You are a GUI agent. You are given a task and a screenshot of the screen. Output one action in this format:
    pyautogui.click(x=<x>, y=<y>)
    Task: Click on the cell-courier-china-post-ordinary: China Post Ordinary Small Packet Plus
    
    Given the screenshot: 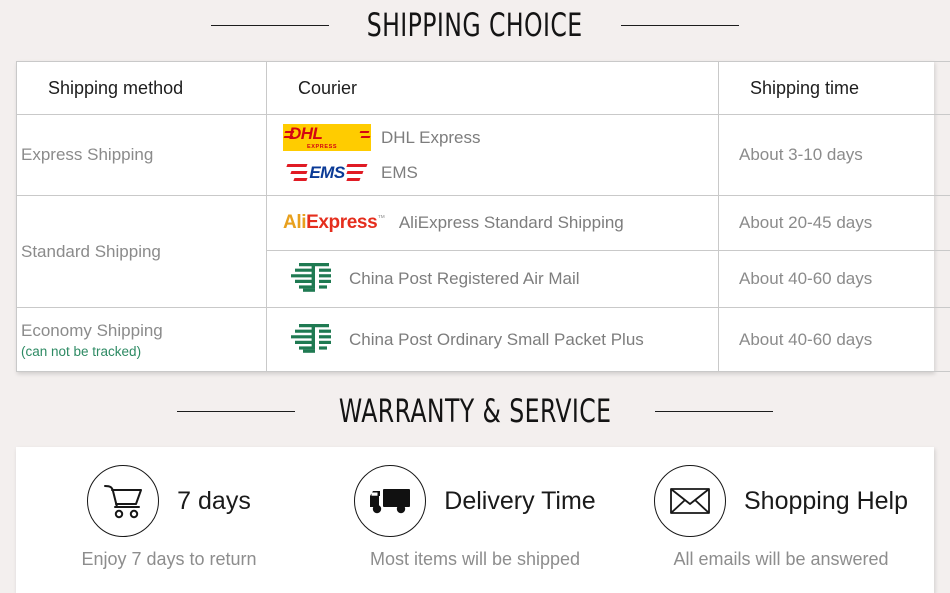 What is the action you would take?
    pyautogui.click(x=493, y=340)
    